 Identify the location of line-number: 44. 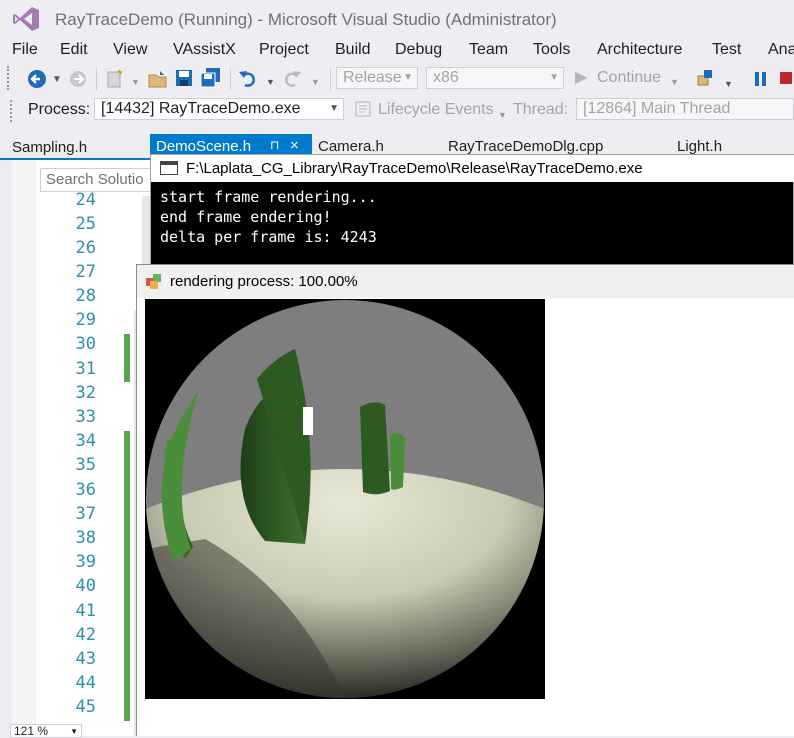
(85, 683).